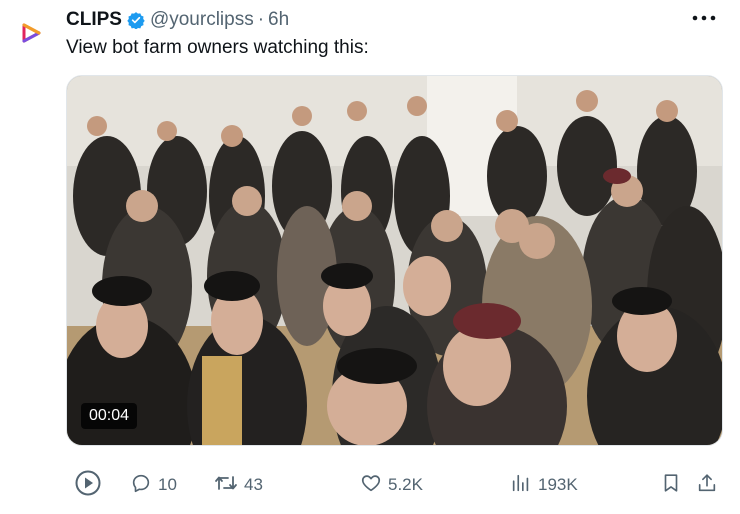  I want to click on verified-badge-icon, so click(136, 20).